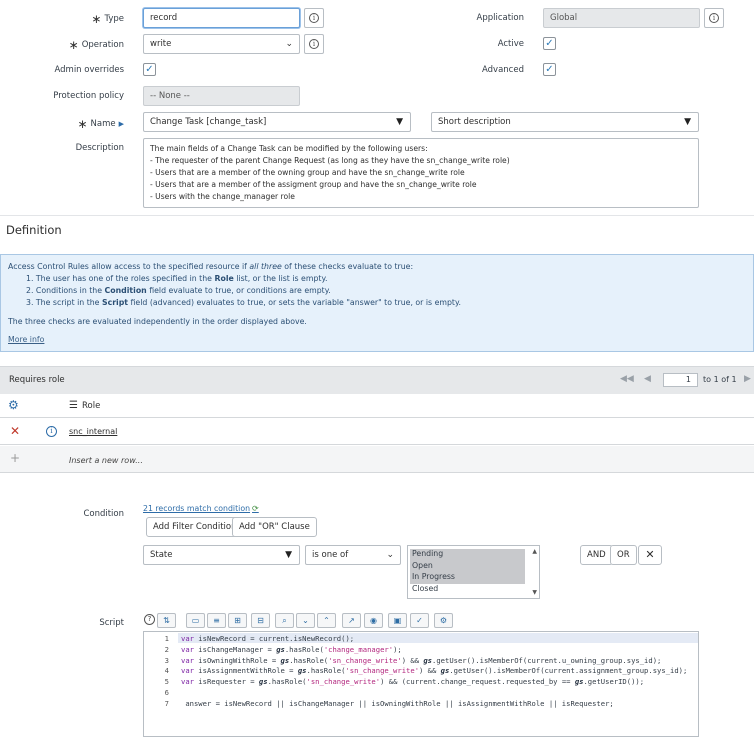 The image size is (754, 744). I want to click on table-row: ✕ i snc_internal, so click(377, 432).